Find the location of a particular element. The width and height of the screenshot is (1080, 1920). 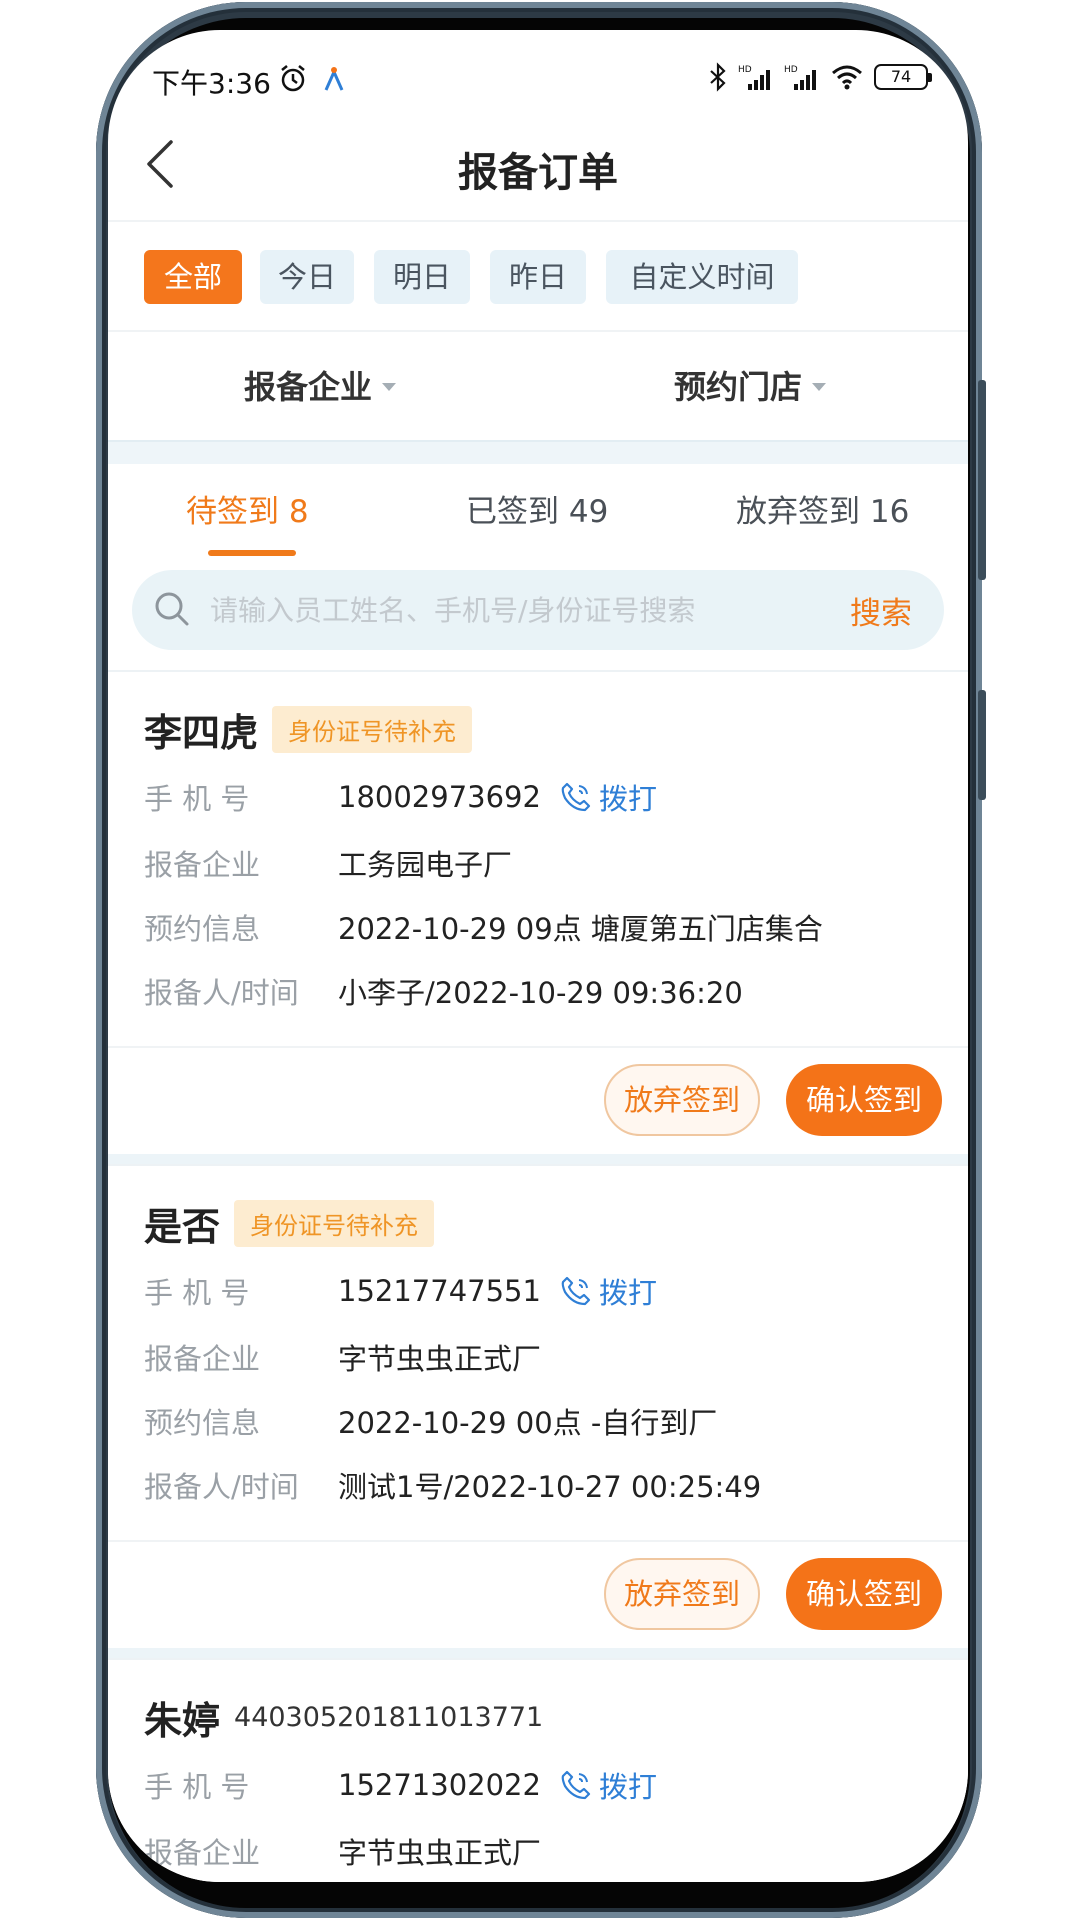

signal-icon: HD is located at coordinates (754, 77).